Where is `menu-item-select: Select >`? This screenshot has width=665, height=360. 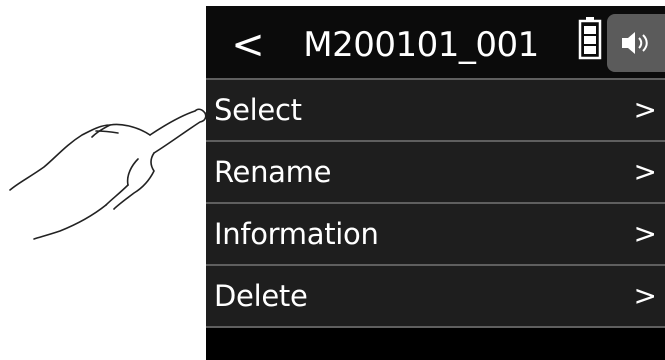
menu-item-select: Select > is located at coordinates (435, 110).